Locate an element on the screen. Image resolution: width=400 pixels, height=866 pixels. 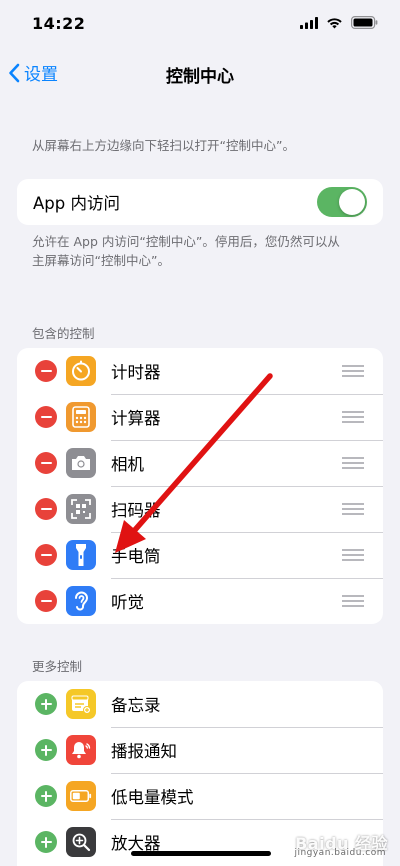
control-row-calculator: 计算器 is located at coordinates (200, 417).